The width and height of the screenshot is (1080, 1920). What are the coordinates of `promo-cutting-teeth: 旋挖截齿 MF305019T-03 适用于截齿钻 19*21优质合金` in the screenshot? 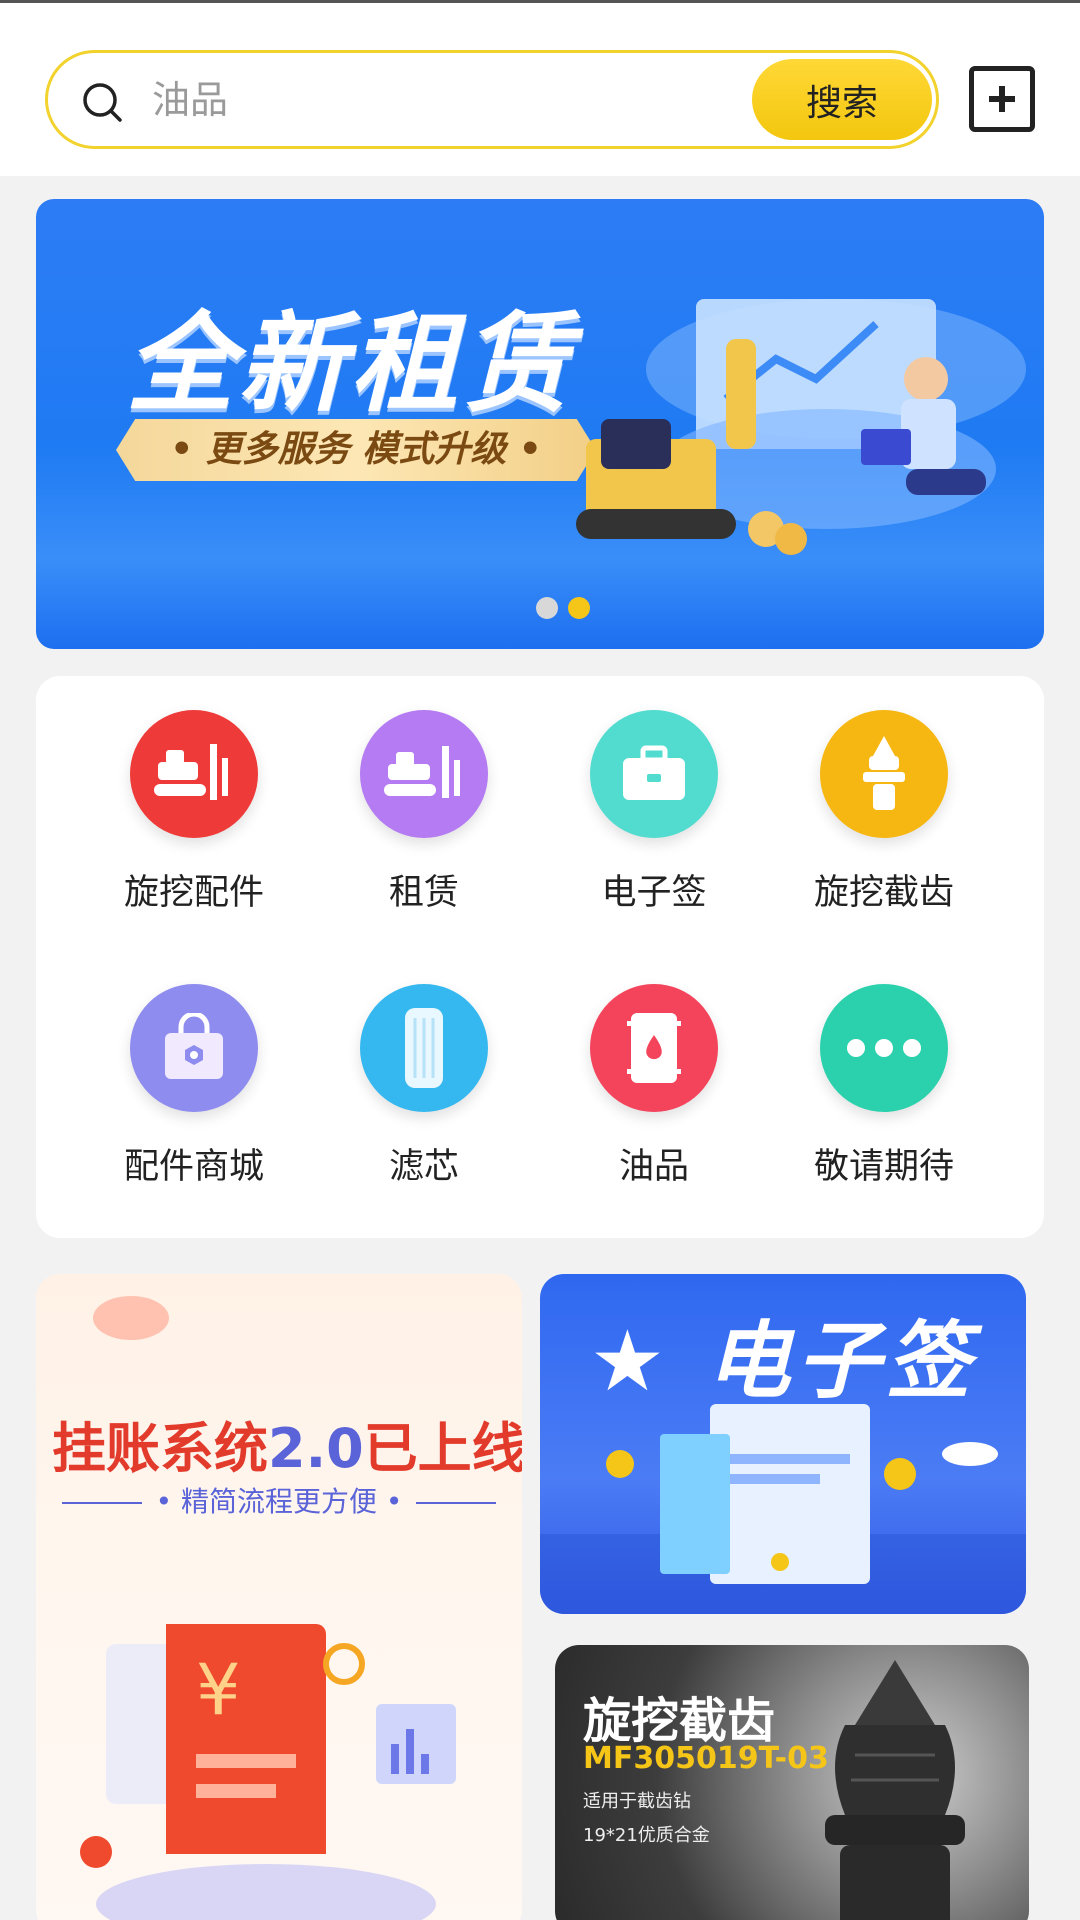 It's located at (792, 1782).